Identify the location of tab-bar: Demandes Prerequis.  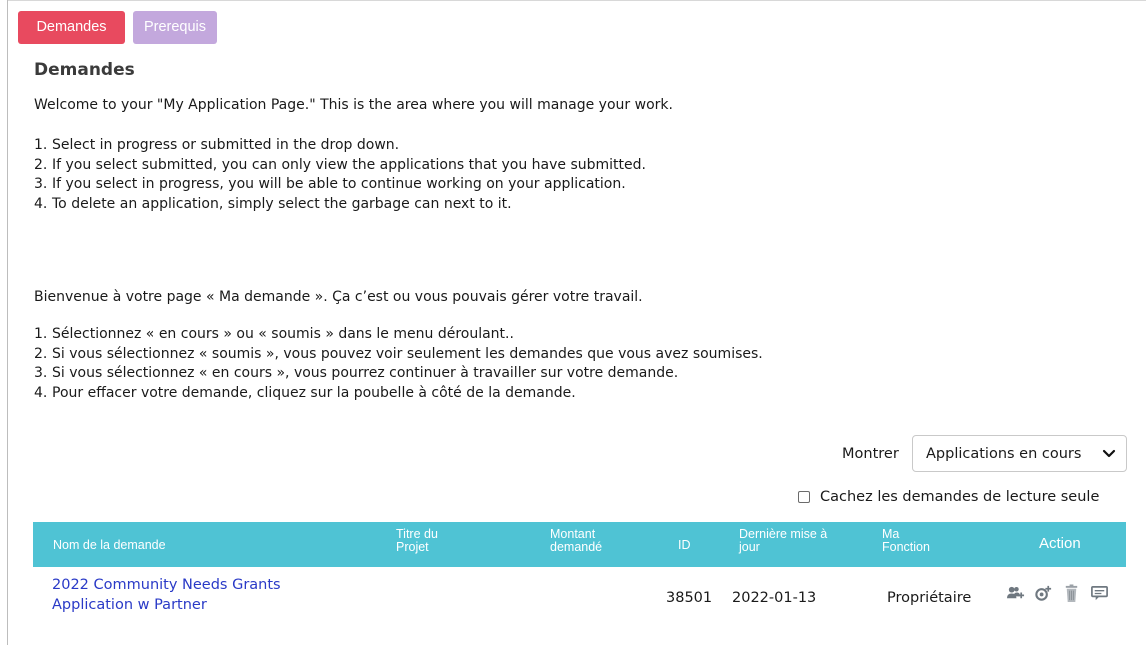
(117, 27).